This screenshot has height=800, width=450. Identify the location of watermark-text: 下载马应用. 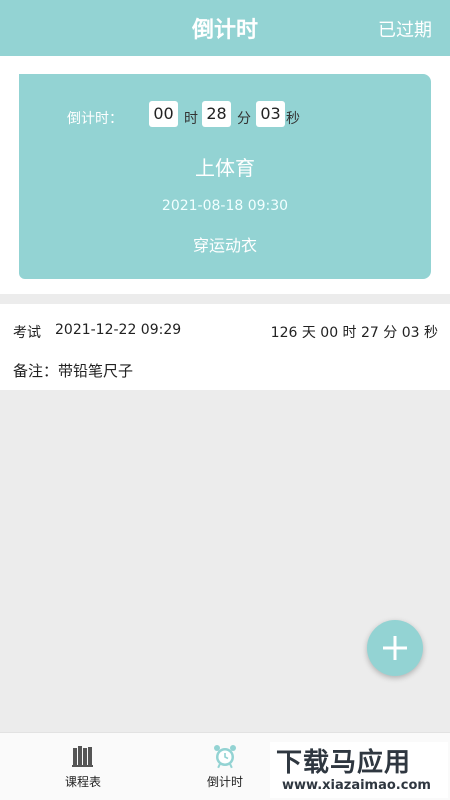
(344, 763).